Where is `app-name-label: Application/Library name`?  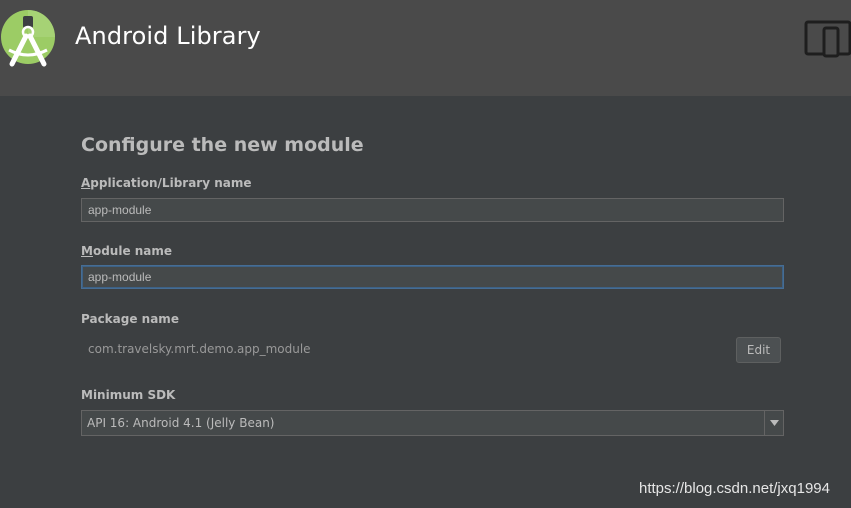
app-name-label: Application/Library name is located at coordinates (166, 183).